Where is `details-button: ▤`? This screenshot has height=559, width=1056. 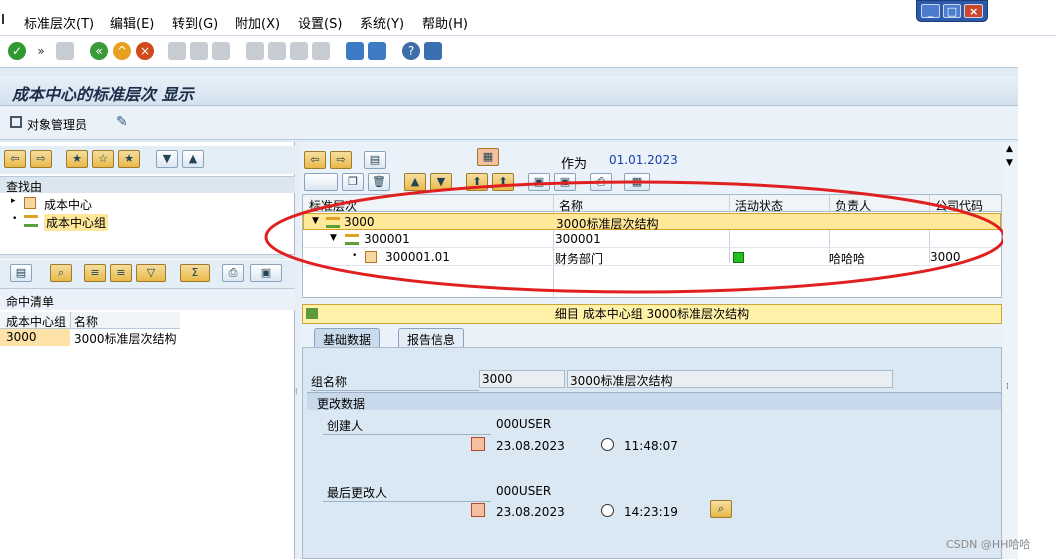 details-button: ▤ is located at coordinates (21, 273).